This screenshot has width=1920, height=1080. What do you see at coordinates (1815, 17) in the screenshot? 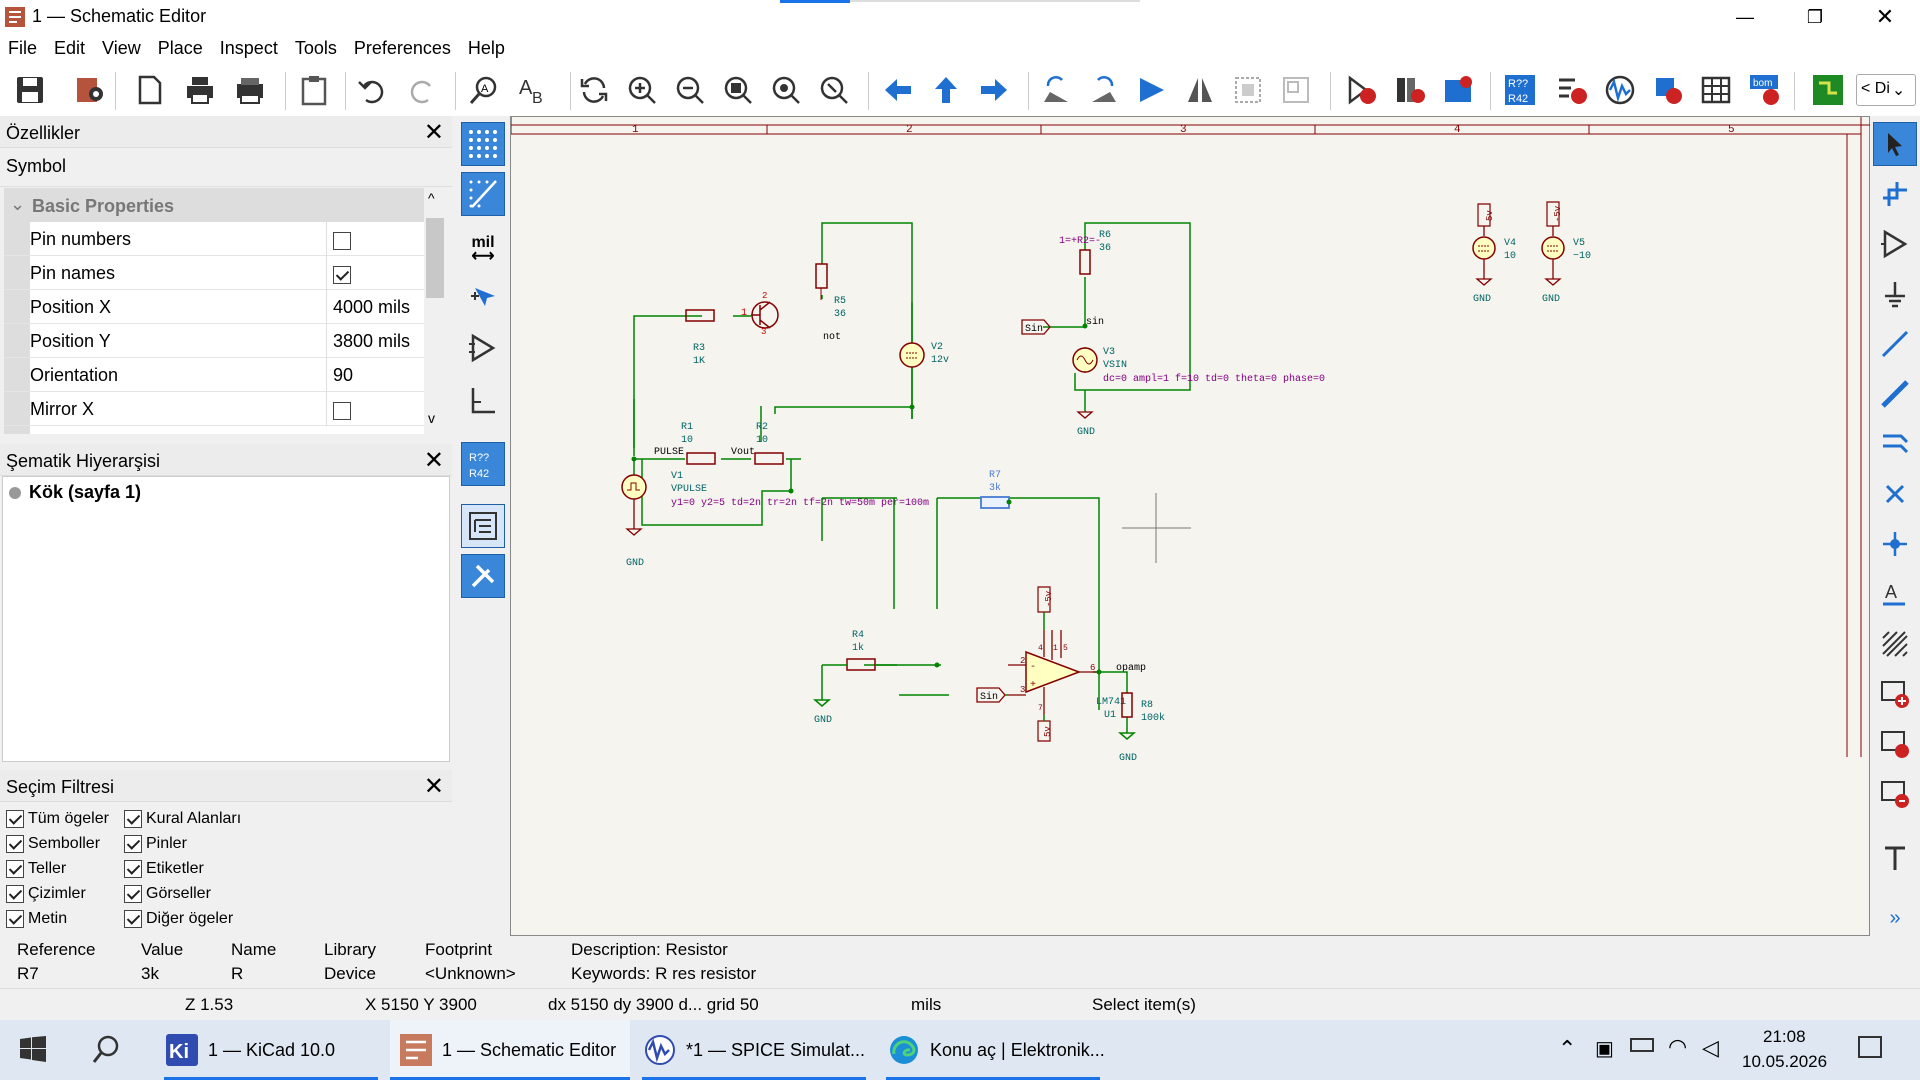
I see `restore-button: ❐` at bounding box center [1815, 17].